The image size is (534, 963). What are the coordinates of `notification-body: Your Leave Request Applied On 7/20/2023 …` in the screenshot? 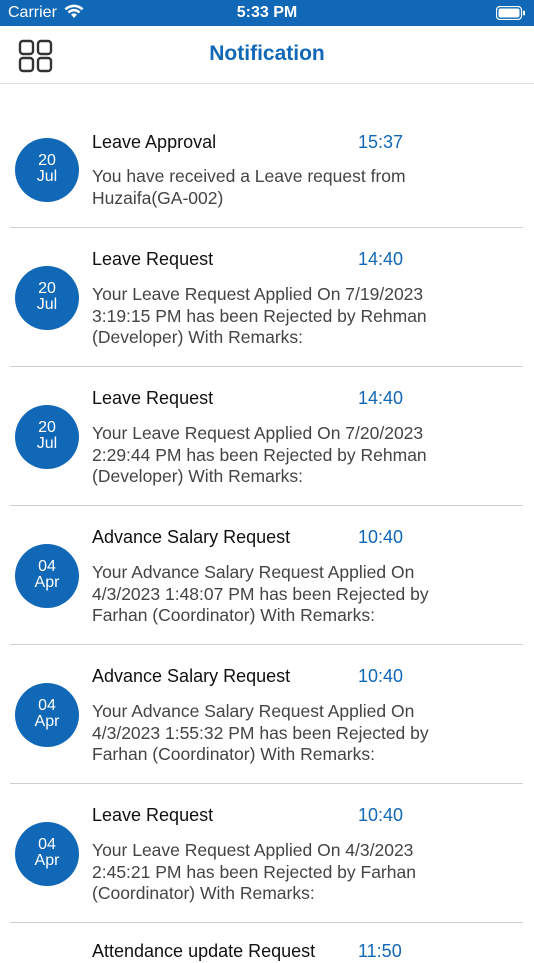 It's located at (259, 454).